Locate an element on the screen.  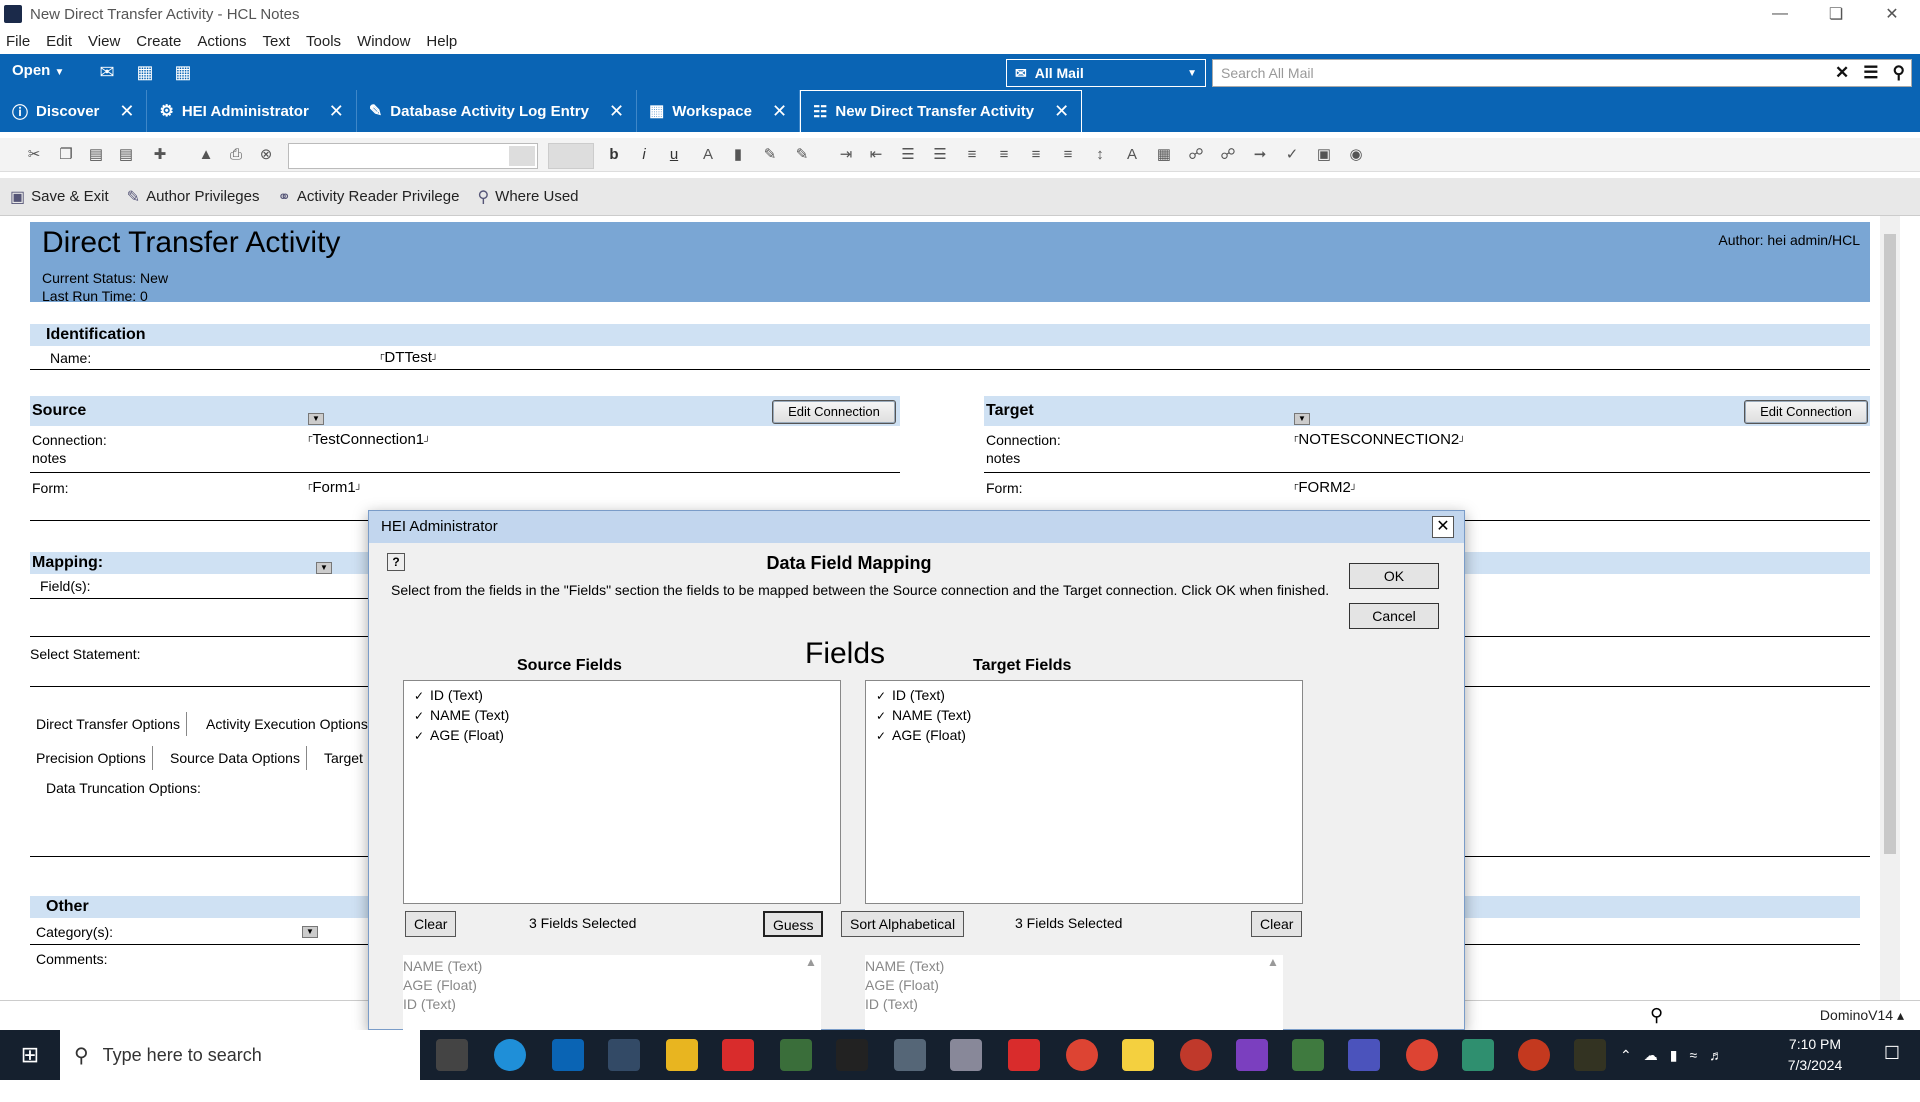
app-icon-green is located at coordinates (796, 1055).